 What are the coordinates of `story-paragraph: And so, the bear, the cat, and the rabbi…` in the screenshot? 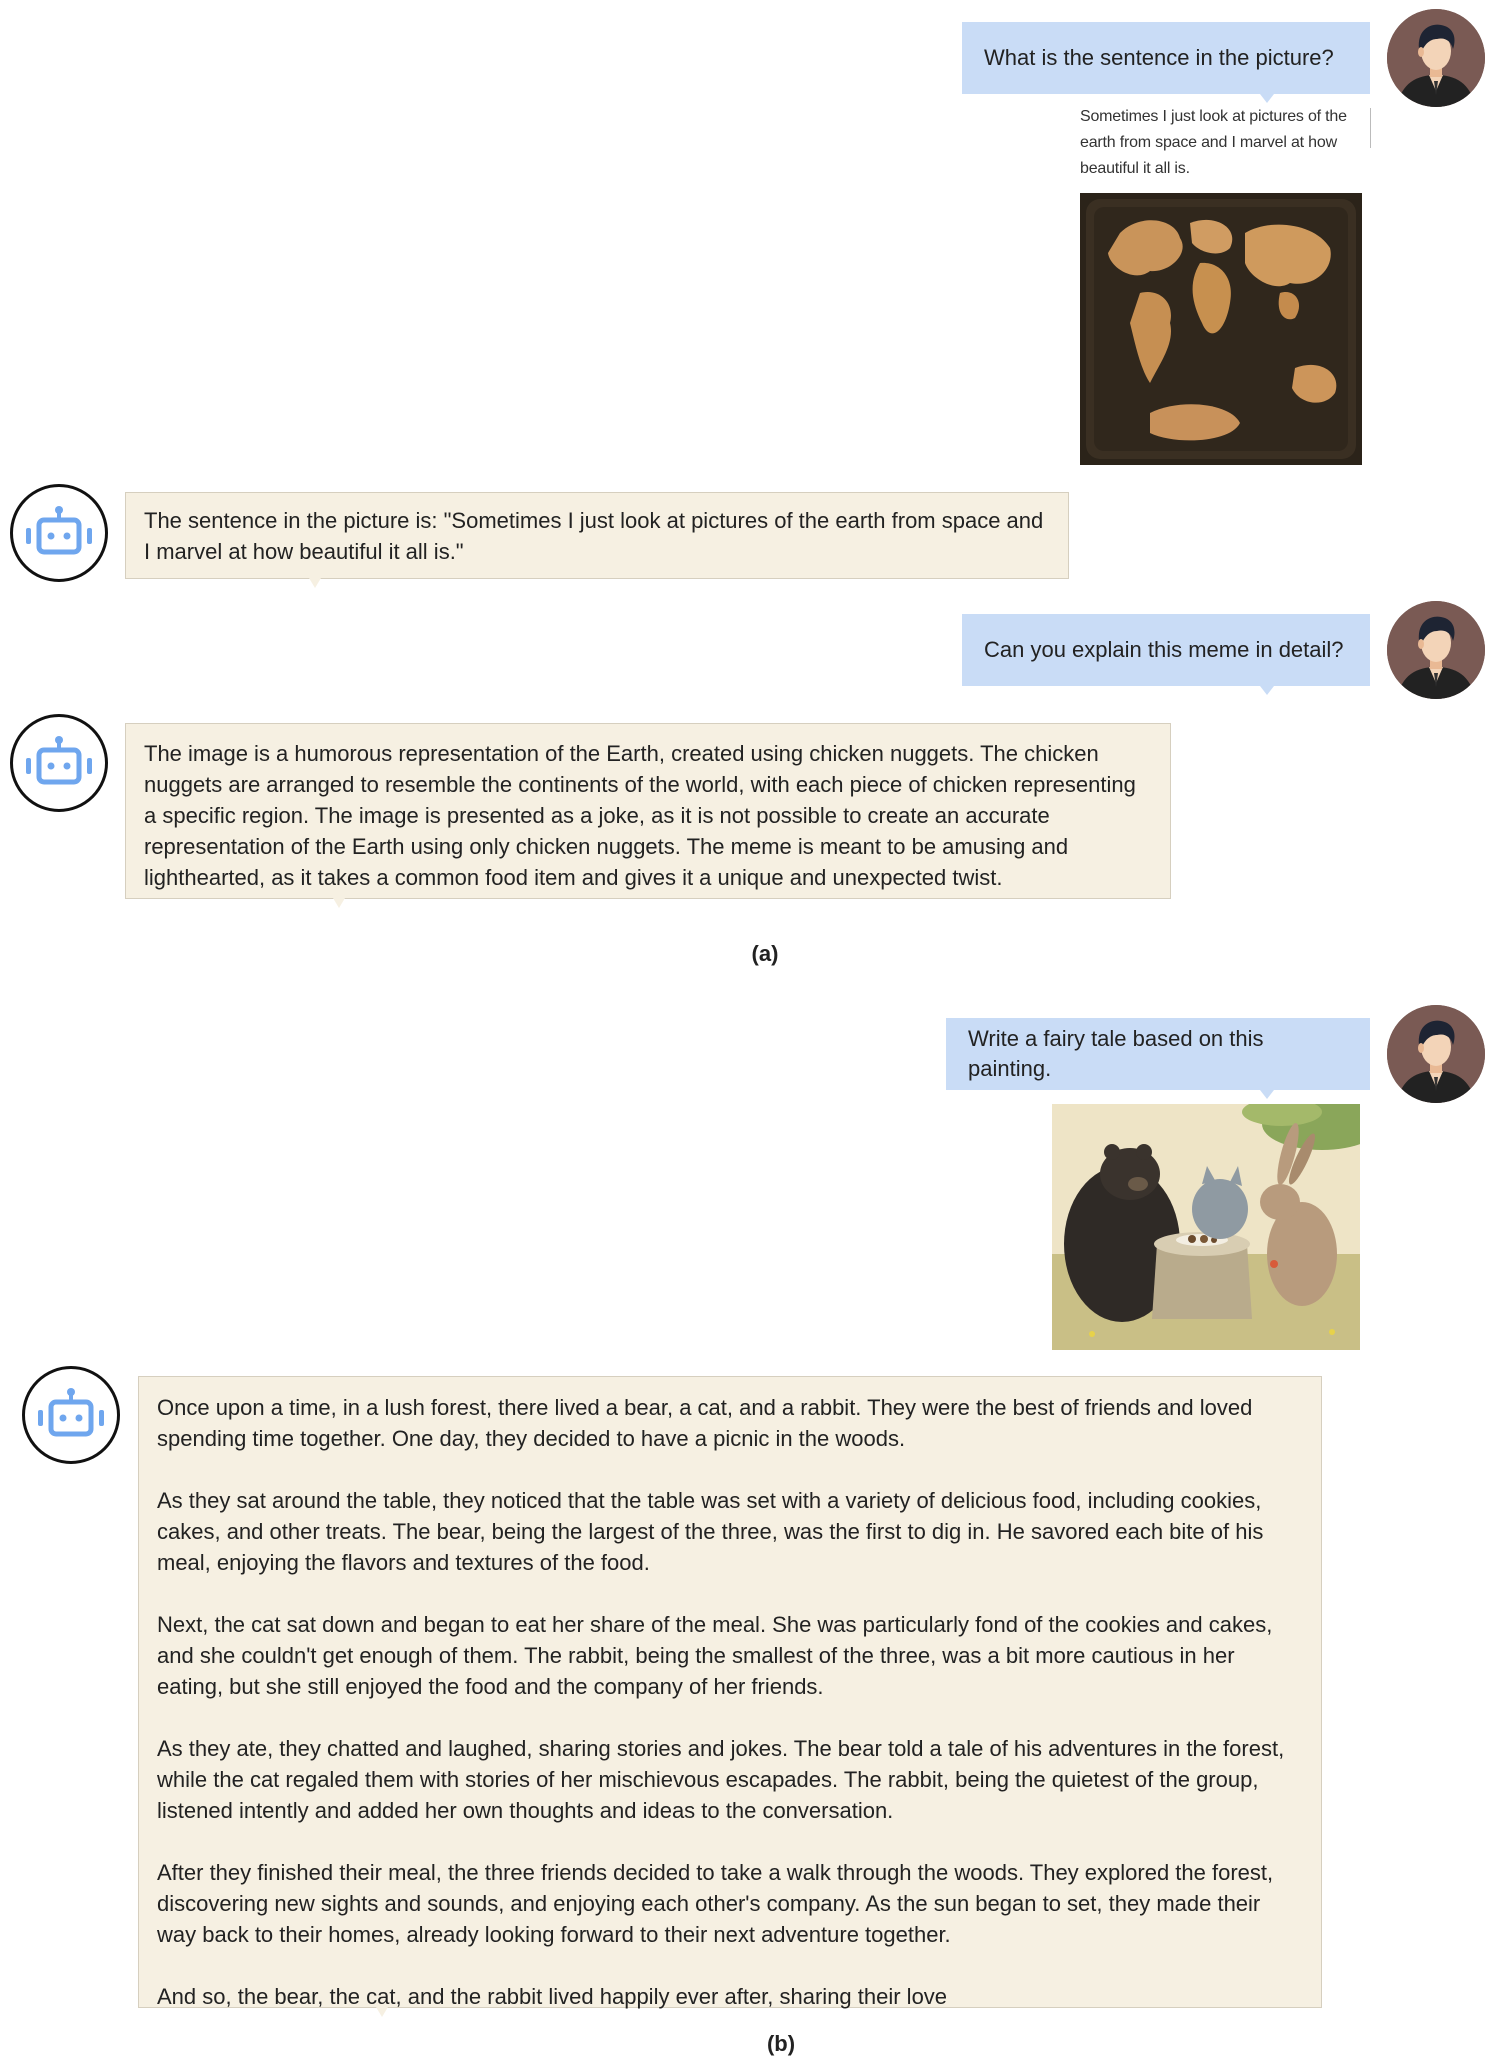 It's located at (552, 1996).